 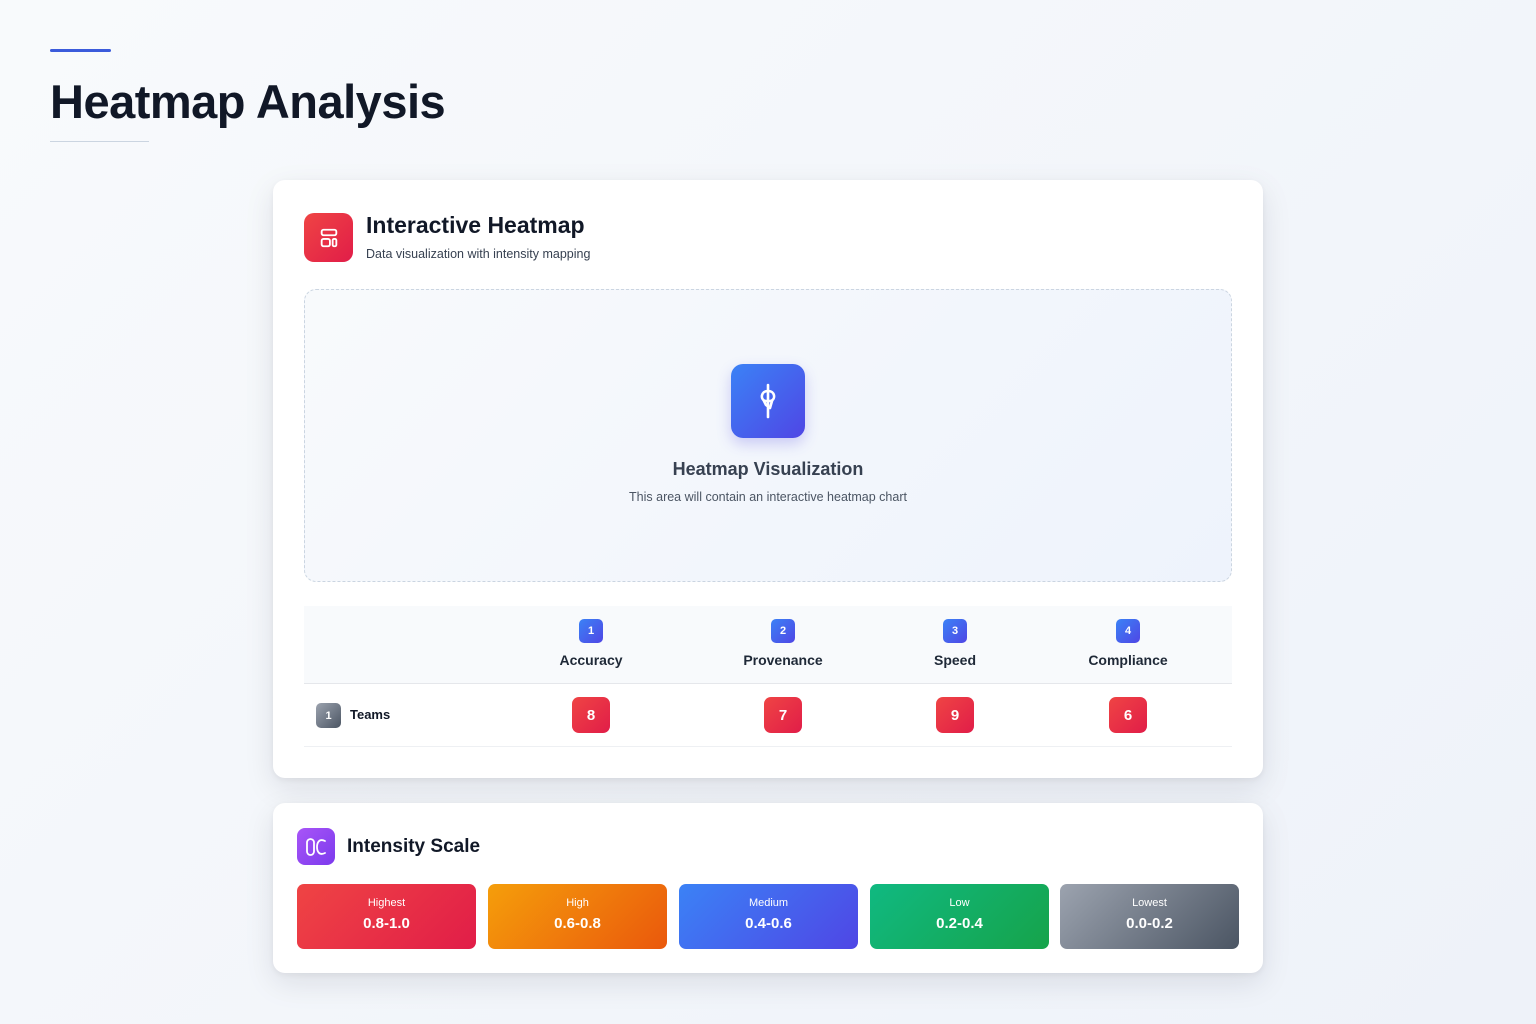 I want to click on column-number-badge: 2, so click(x=783, y=631).